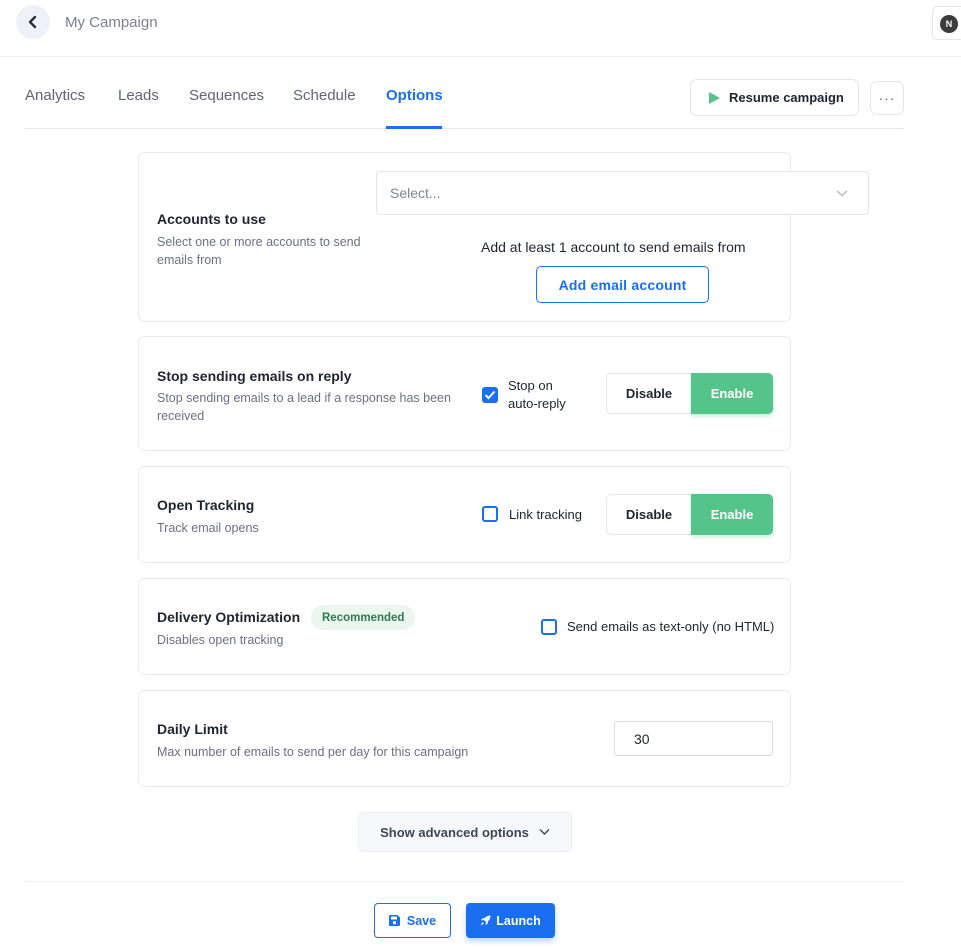 The width and height of the screenshot is (961, 948). I want to click on stop-on-reply-title: Stop sending emails on reply, so click(254, 376).